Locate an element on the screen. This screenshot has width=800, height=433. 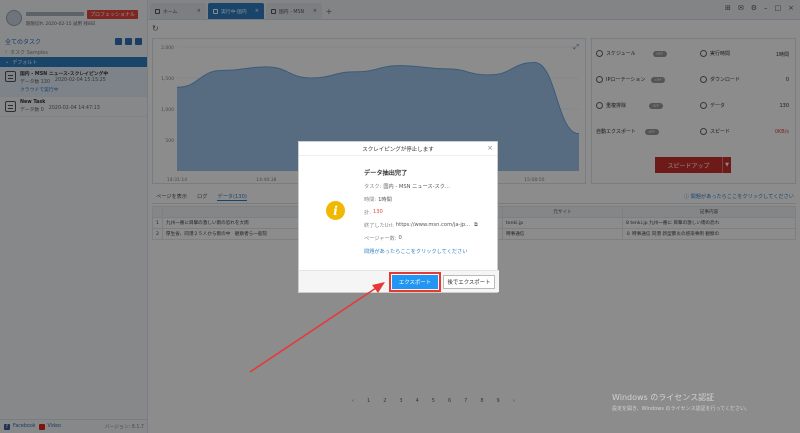
arrow-shaft is located at coordinates (314, 329).